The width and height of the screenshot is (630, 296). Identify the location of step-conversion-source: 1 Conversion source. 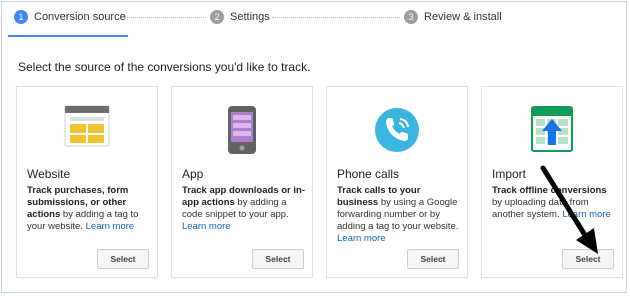
(70, 17).